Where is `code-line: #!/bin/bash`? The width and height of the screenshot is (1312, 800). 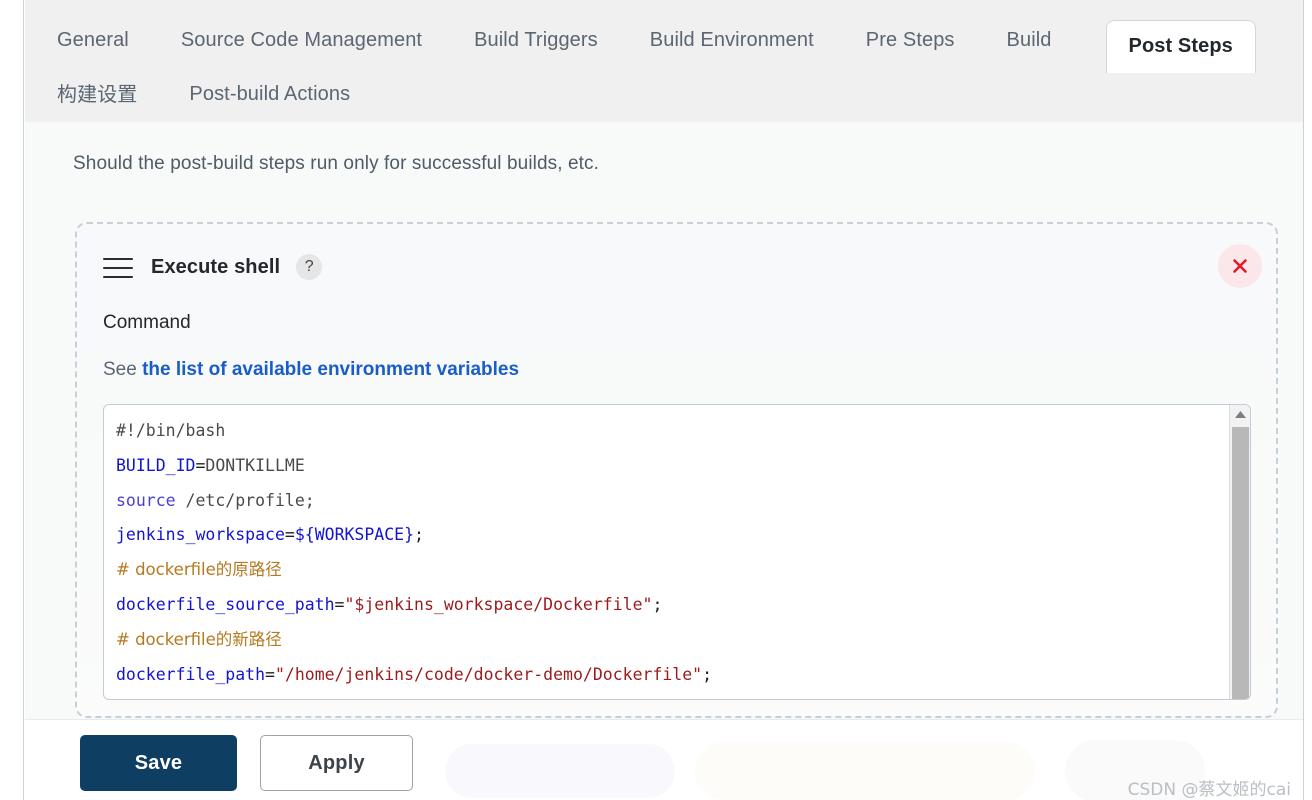
code-line: #!/bin/bash is located at coordinates (670, 431).